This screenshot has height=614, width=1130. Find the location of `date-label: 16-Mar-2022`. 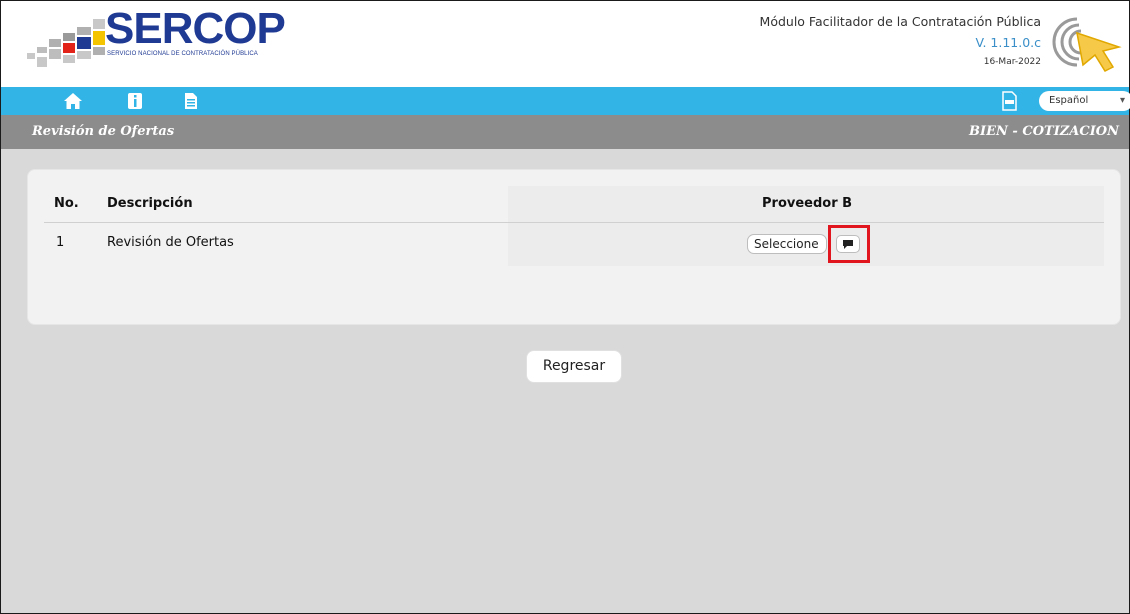

date-label: 16-Mar-2022 is located at coordinates (1012, 62).